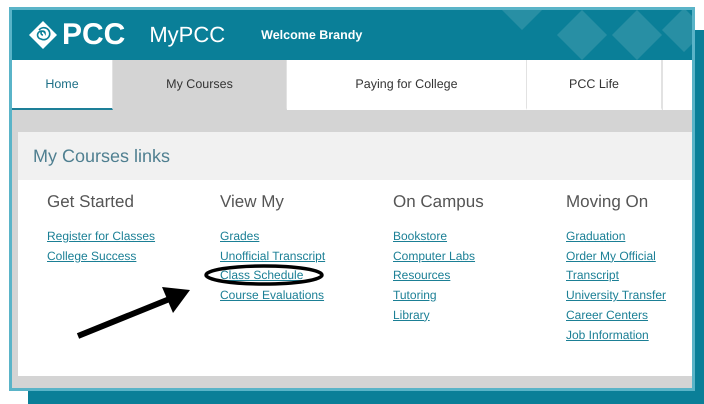  What do you see at coordinates (311, 35) in the screenshot?
I see `welcome-text: Welcome Brandy` at bounding box center [311, 35].